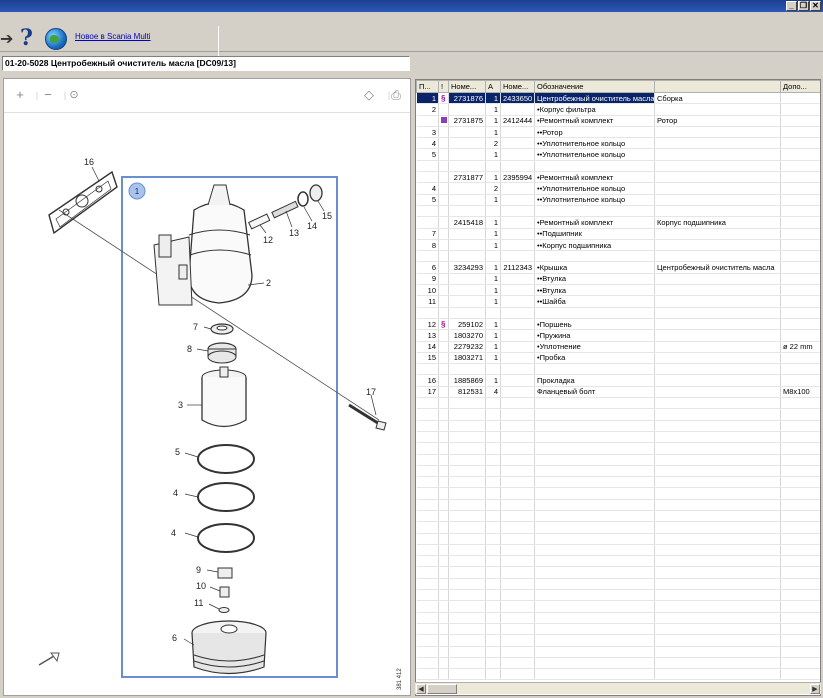  I want to click on col-header-note, so click(717, 86).